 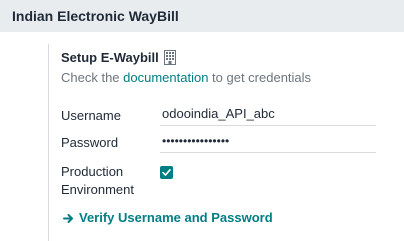 What do you see at coordinates (268, 115) in the screenshot?
I see `username-field: odooindia_API_abc` at bounding box center [268, 115].